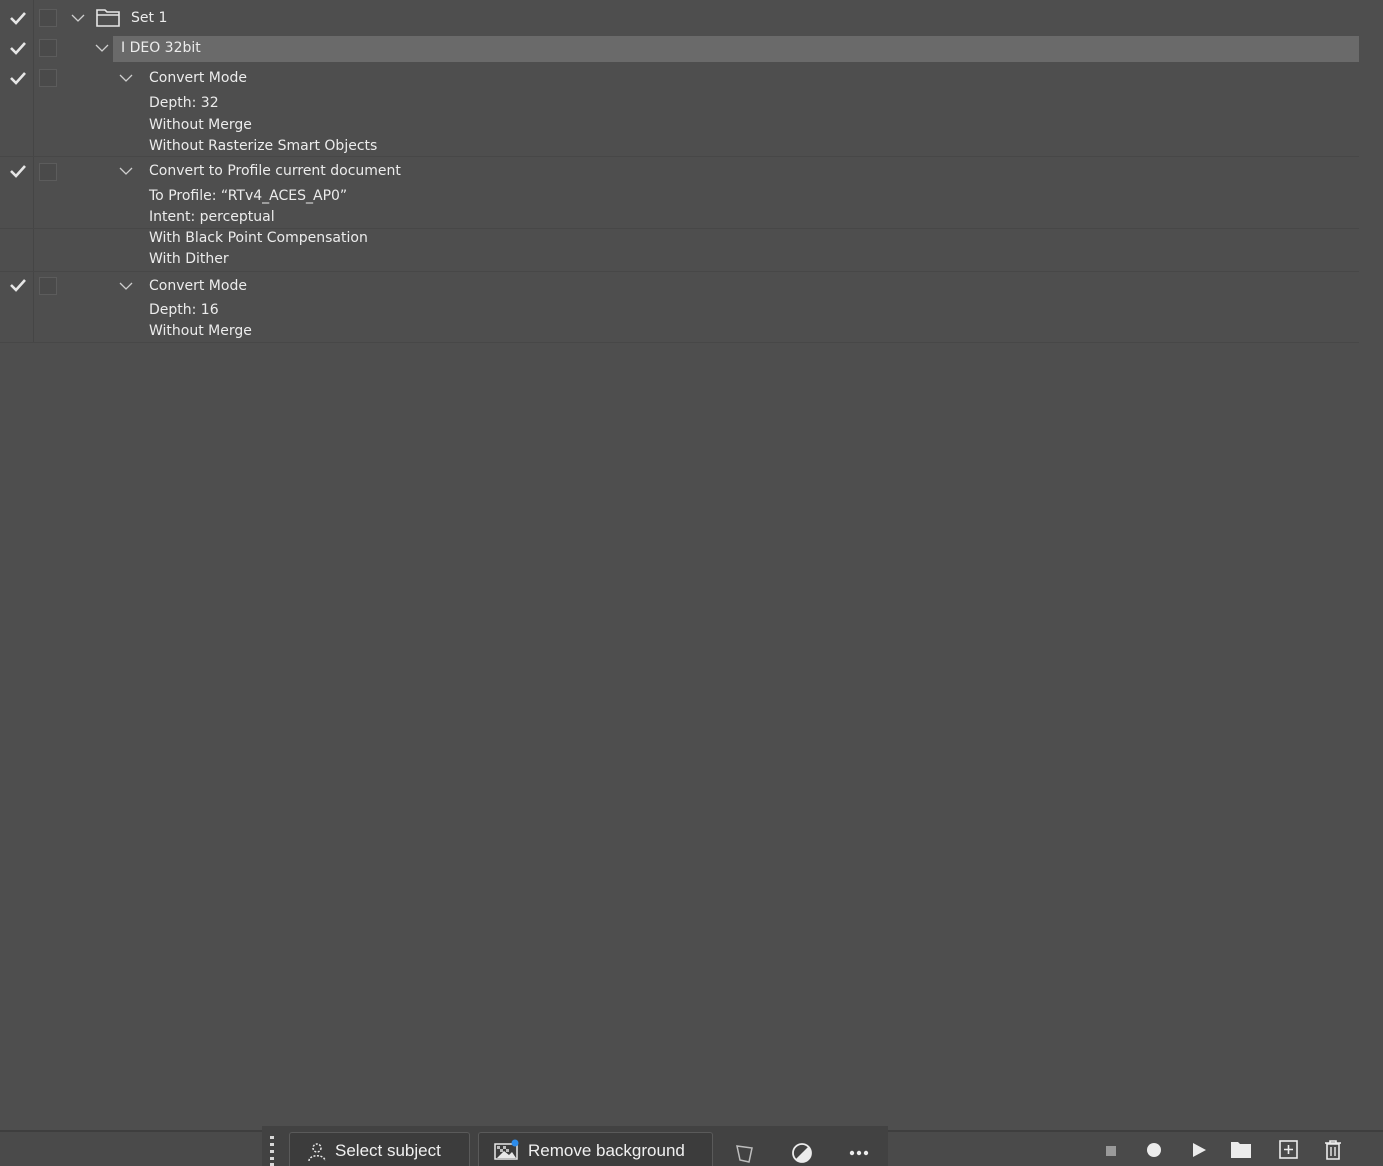 Image resolution: width=1383 pixels, height=1166 pixels. Describe the element at coordinates (679, 342) in the screenshot. I see `row-separator` at that location.